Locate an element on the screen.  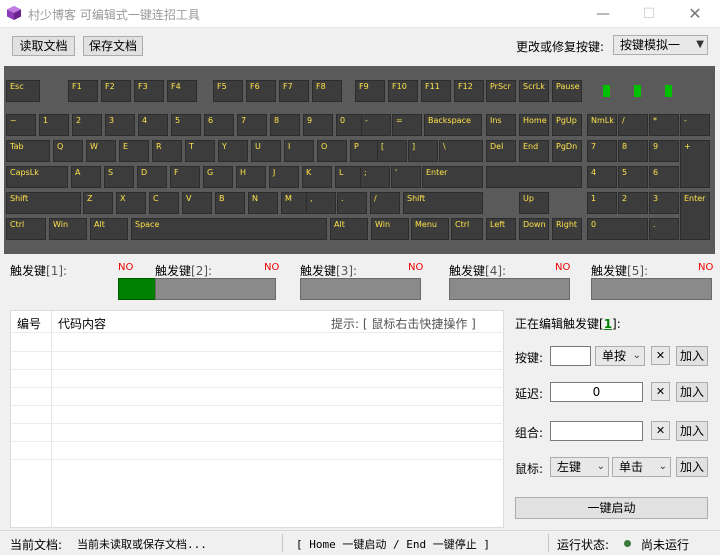
key-mode-select: 单按 ⌄ is located at coordinates (620, 356).